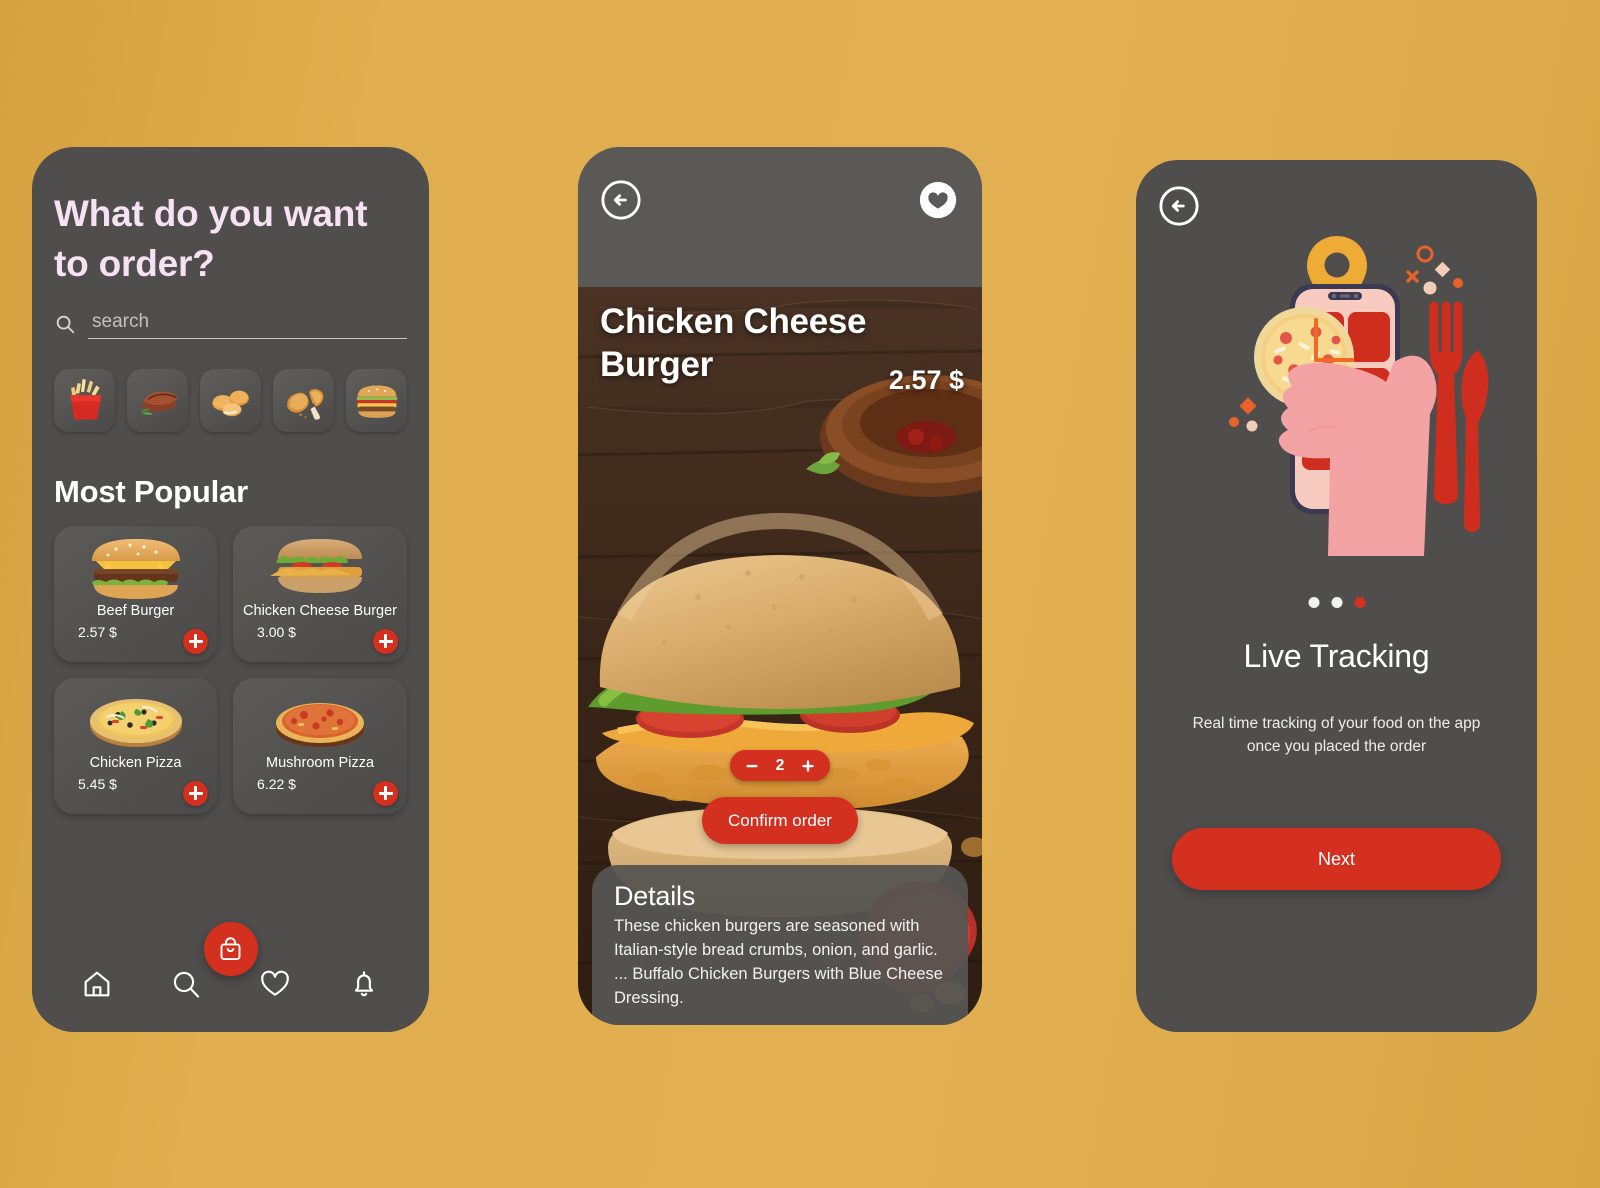 Image resolution: width=1600 pixels, height=1188 pixels. What do you see at coordinates (320, 567) in the screenshot?
I see `chicken-cheese-burger-image` at bounding box center [320, 567].